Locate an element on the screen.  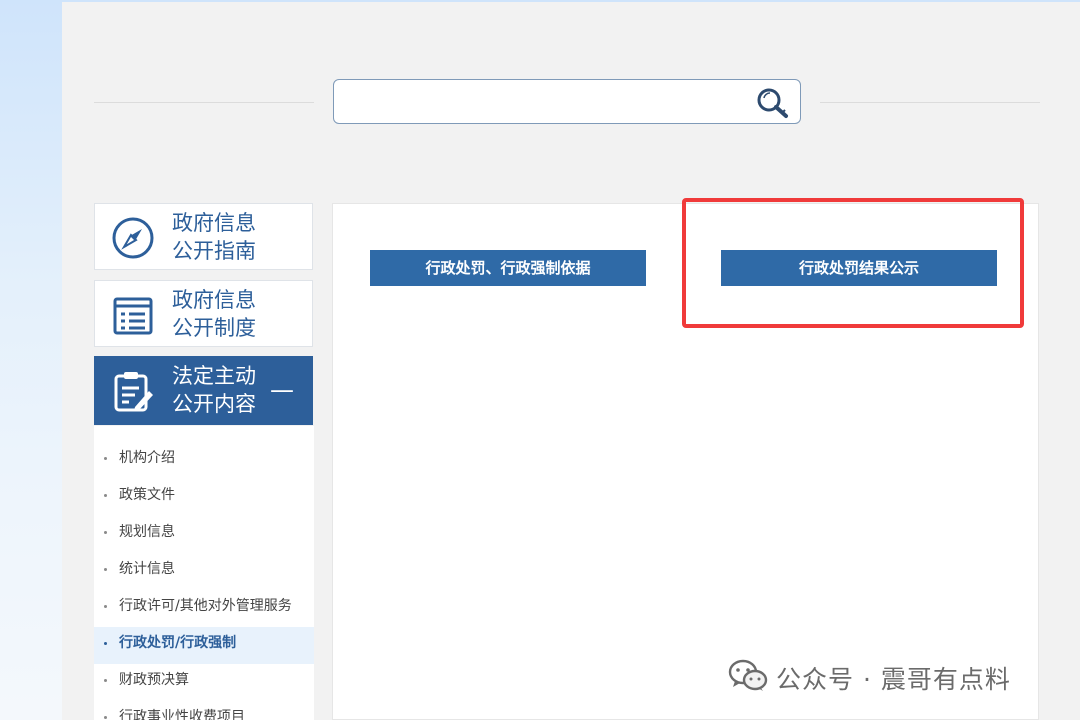
sidebar-card-system: 政府信息 公开制度 is located at coordinates (203, 313).